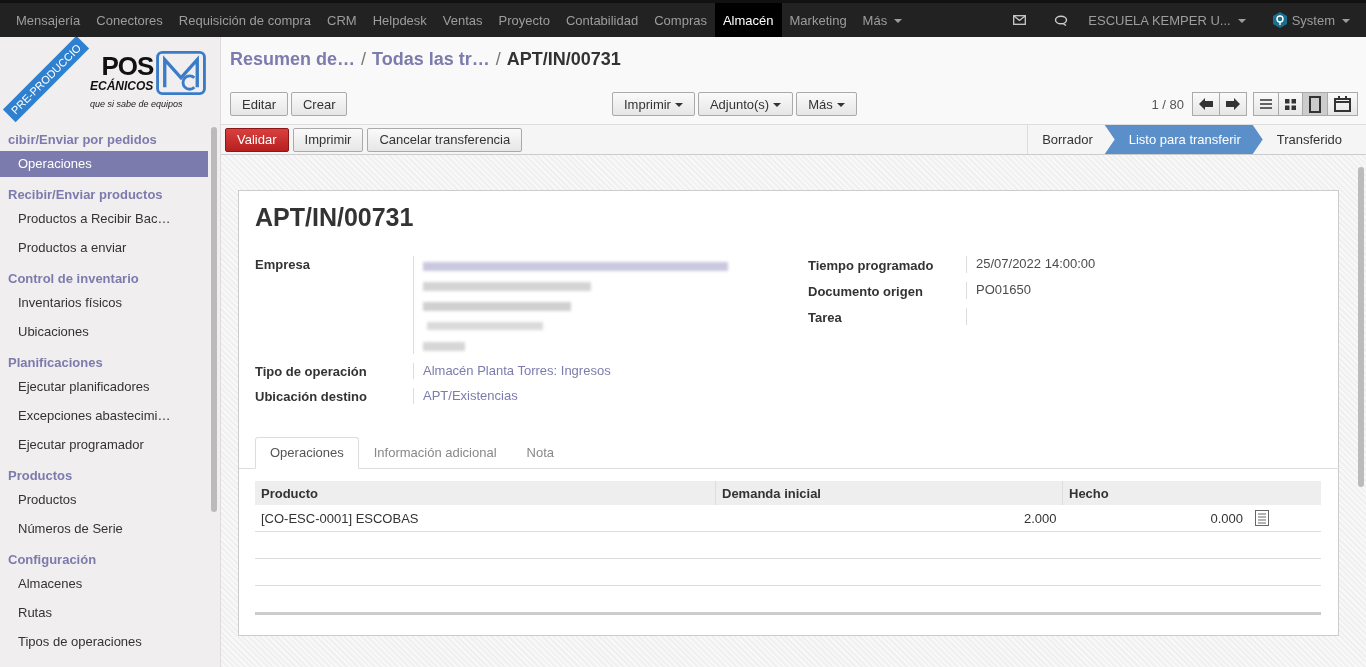  I want to click on menu-section-heading: Productos, so click(110, 474).